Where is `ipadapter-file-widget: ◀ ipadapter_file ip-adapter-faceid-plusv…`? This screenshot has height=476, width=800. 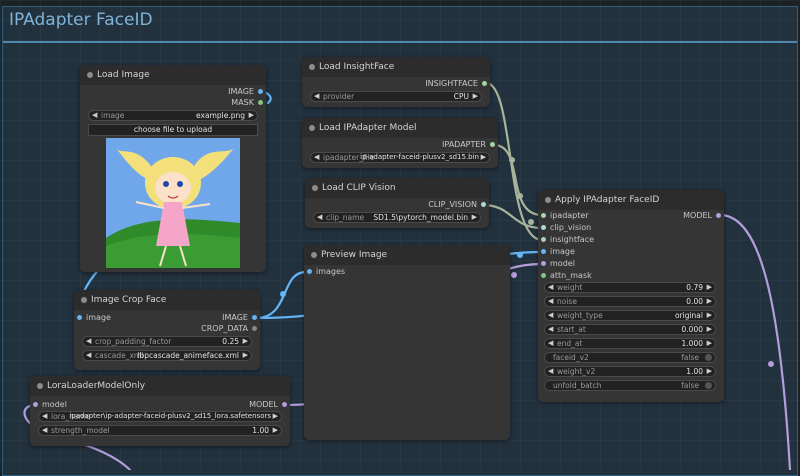
ipadapter-file-widget: ◀ ipadapter_file ip-adapter-faceid-plusv… is located at coordinates (400, 157).